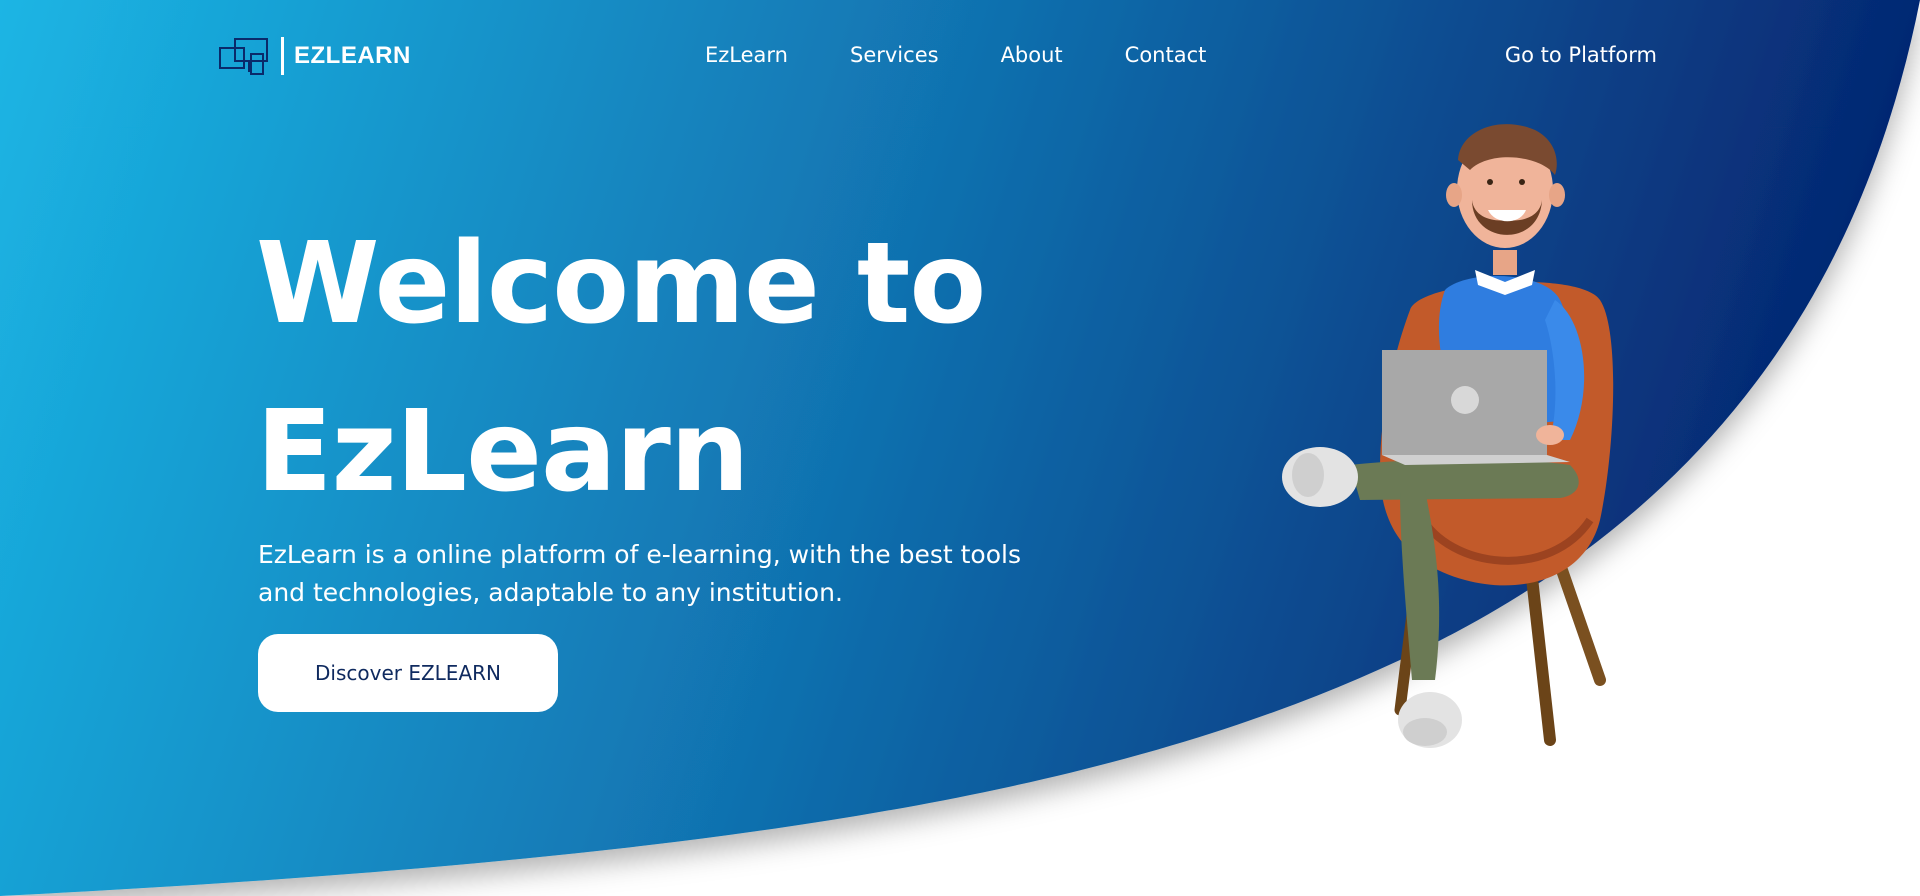 The width and height of the screenshot is (1920, 896). What do you see at coordinates (503, 452) in the screenshot?
I see `hero-title-line-2: EzLearn` at bounding box center [503, 452].